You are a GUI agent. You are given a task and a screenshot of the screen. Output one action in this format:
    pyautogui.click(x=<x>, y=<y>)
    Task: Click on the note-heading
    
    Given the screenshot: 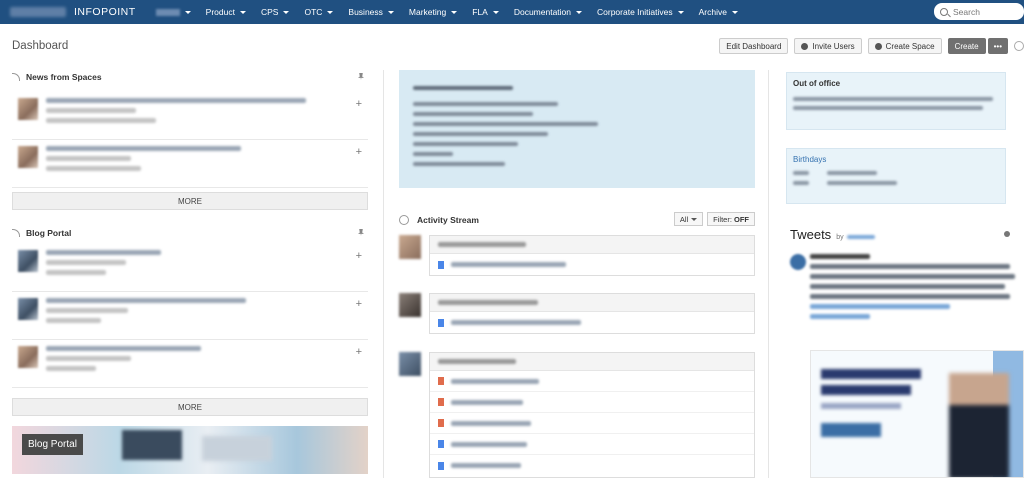 What is the action you would take?
    pyautogui.click(x=463, y=88)
    